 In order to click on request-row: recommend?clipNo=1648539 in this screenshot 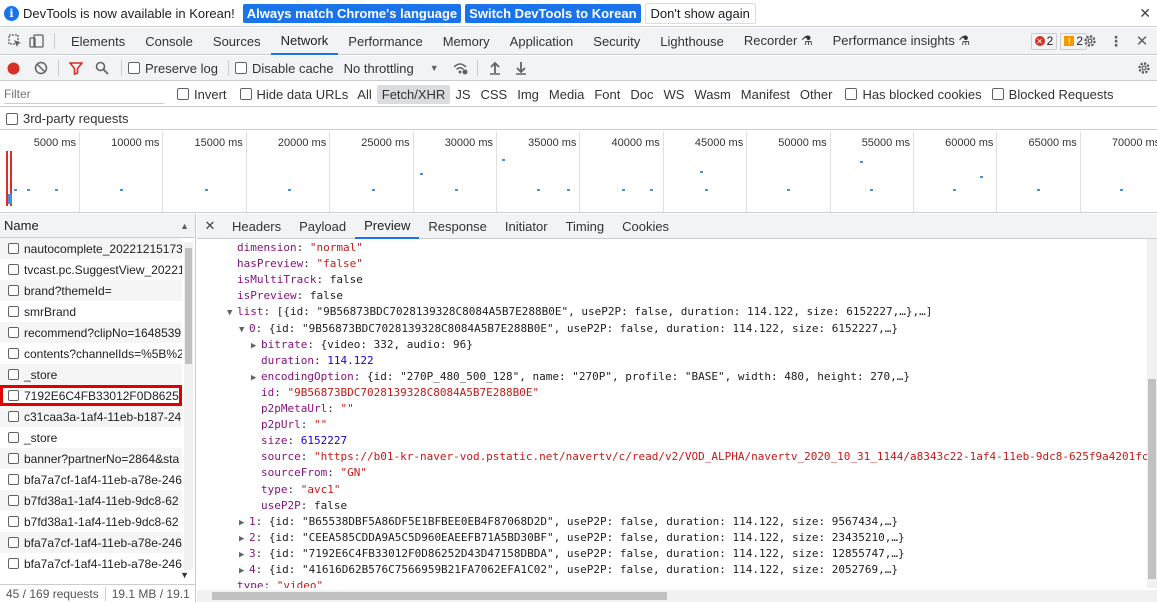, I will do `click(91, 332)`.